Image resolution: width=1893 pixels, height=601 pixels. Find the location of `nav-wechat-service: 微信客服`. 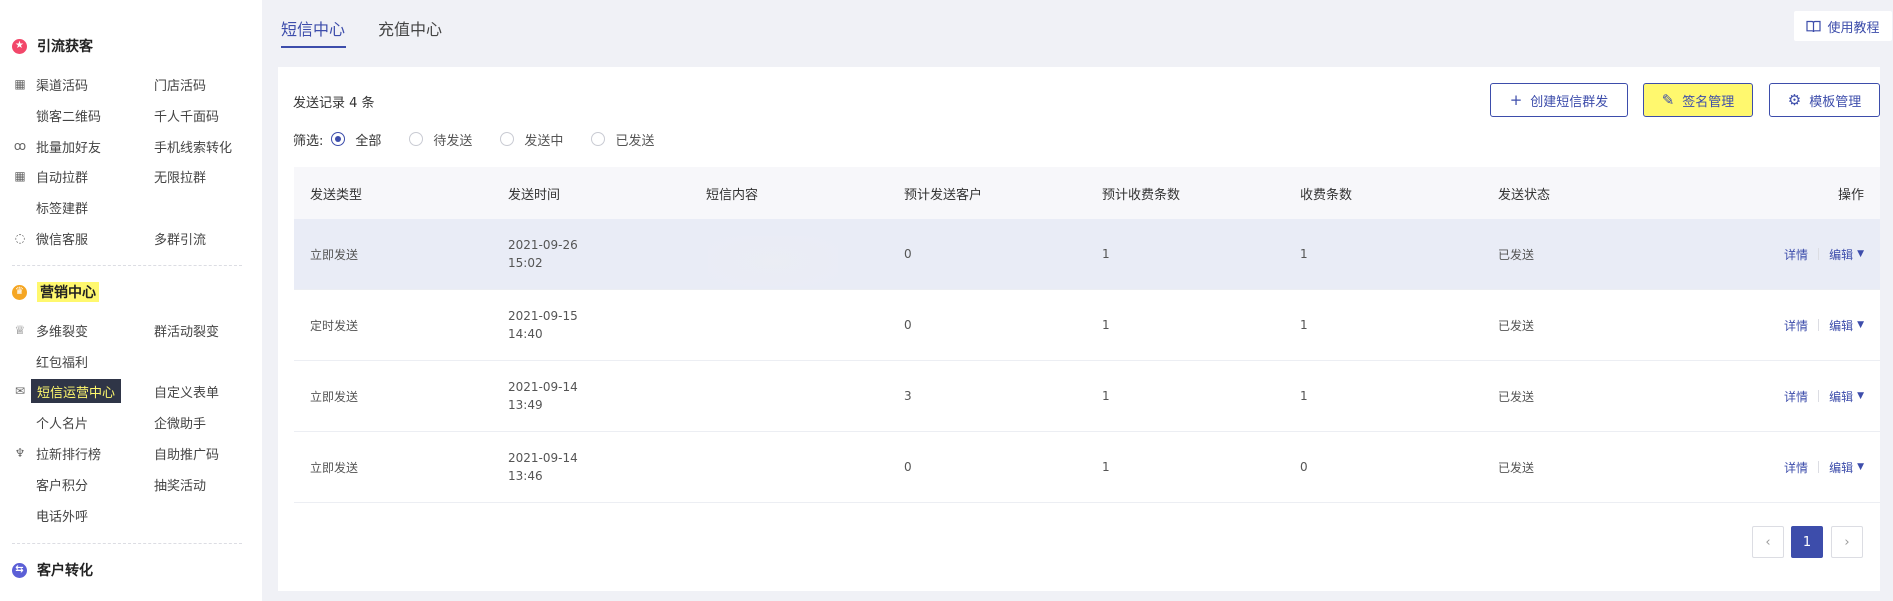

nav-wechat-service: 微信客服 is located at coordinates (62, 238).